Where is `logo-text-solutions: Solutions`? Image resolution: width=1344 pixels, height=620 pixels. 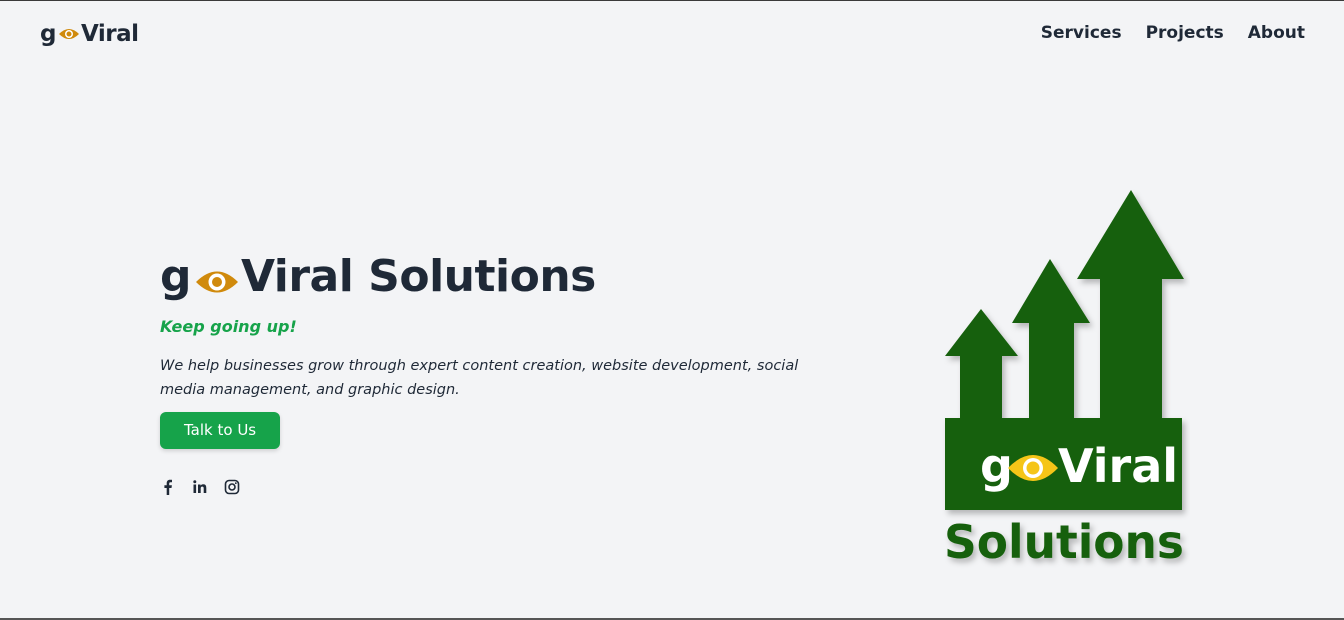 logo-text-solutions: Solutions is located at coordinates (1064, 542).